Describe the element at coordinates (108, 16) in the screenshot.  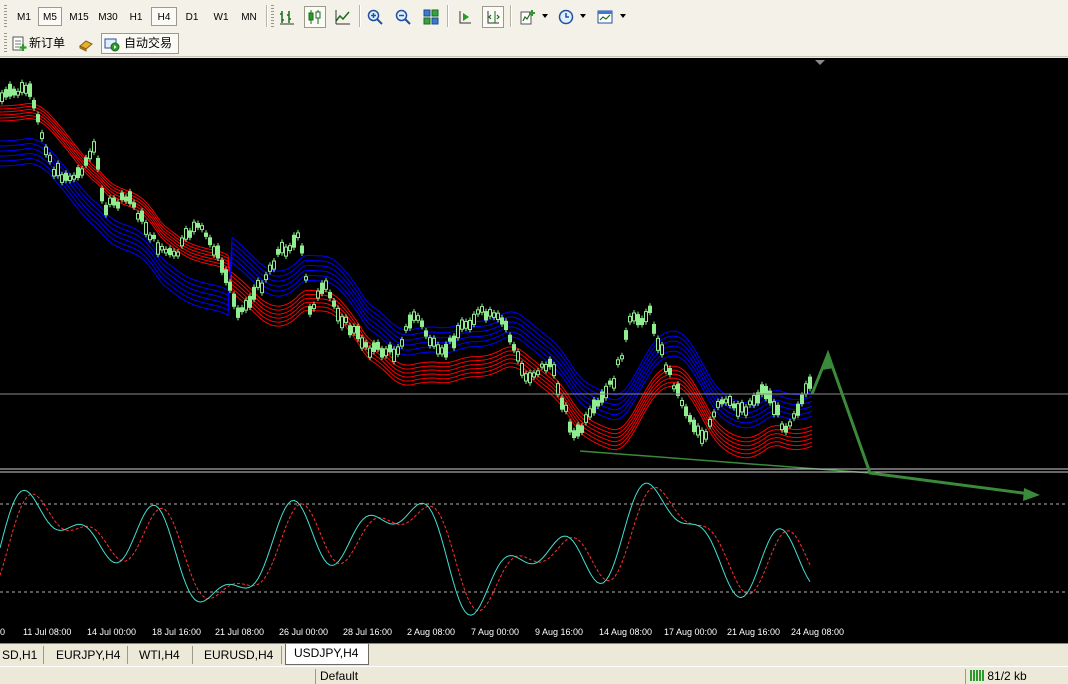
I see `timeframe-m30: M30` at that location.